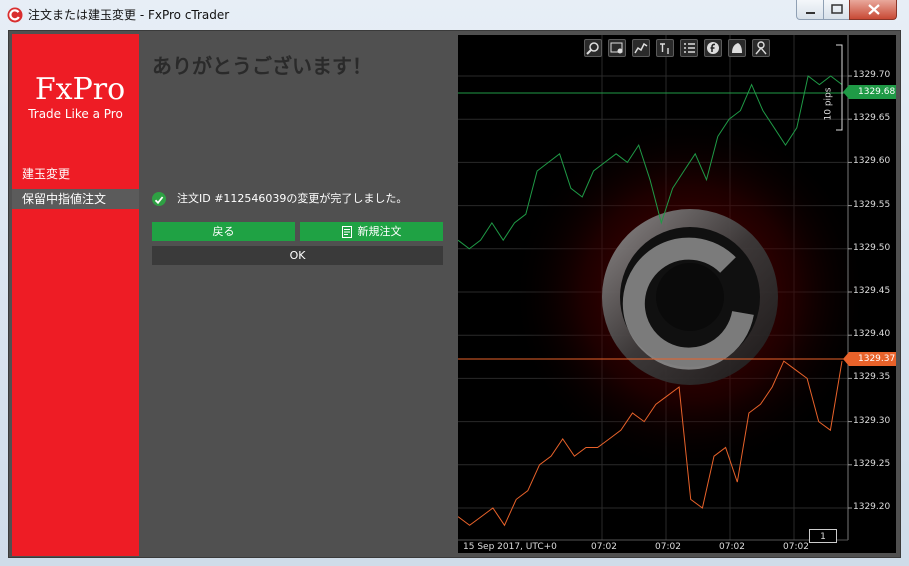 This screenshot has width=909, height=566. What do you see at coordinates (872, 118) in the screenshot?
I see `y-axis-tick-label: 1329.65` at bounding box center [872, 118].